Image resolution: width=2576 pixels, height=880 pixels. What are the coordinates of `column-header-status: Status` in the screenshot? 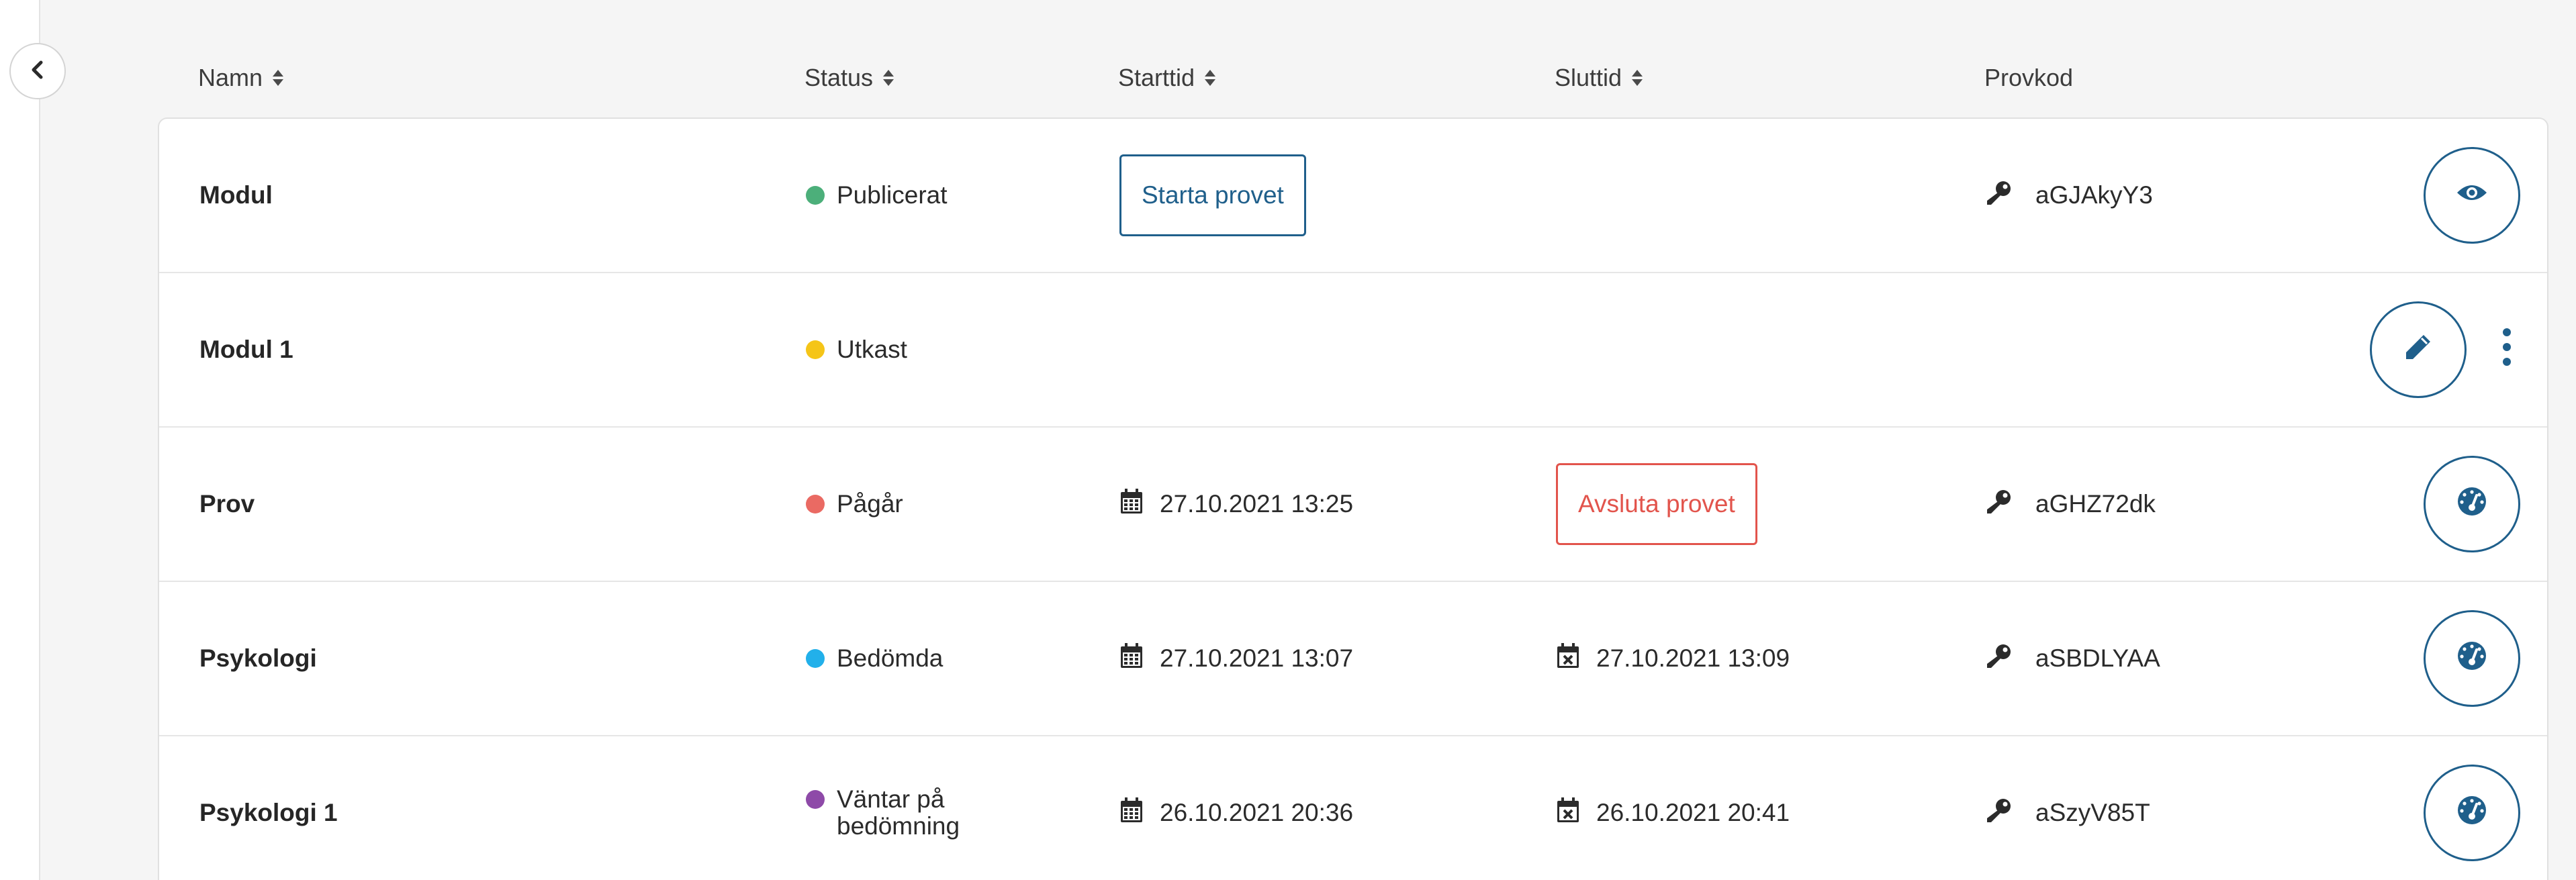 It's located at (849, 78).